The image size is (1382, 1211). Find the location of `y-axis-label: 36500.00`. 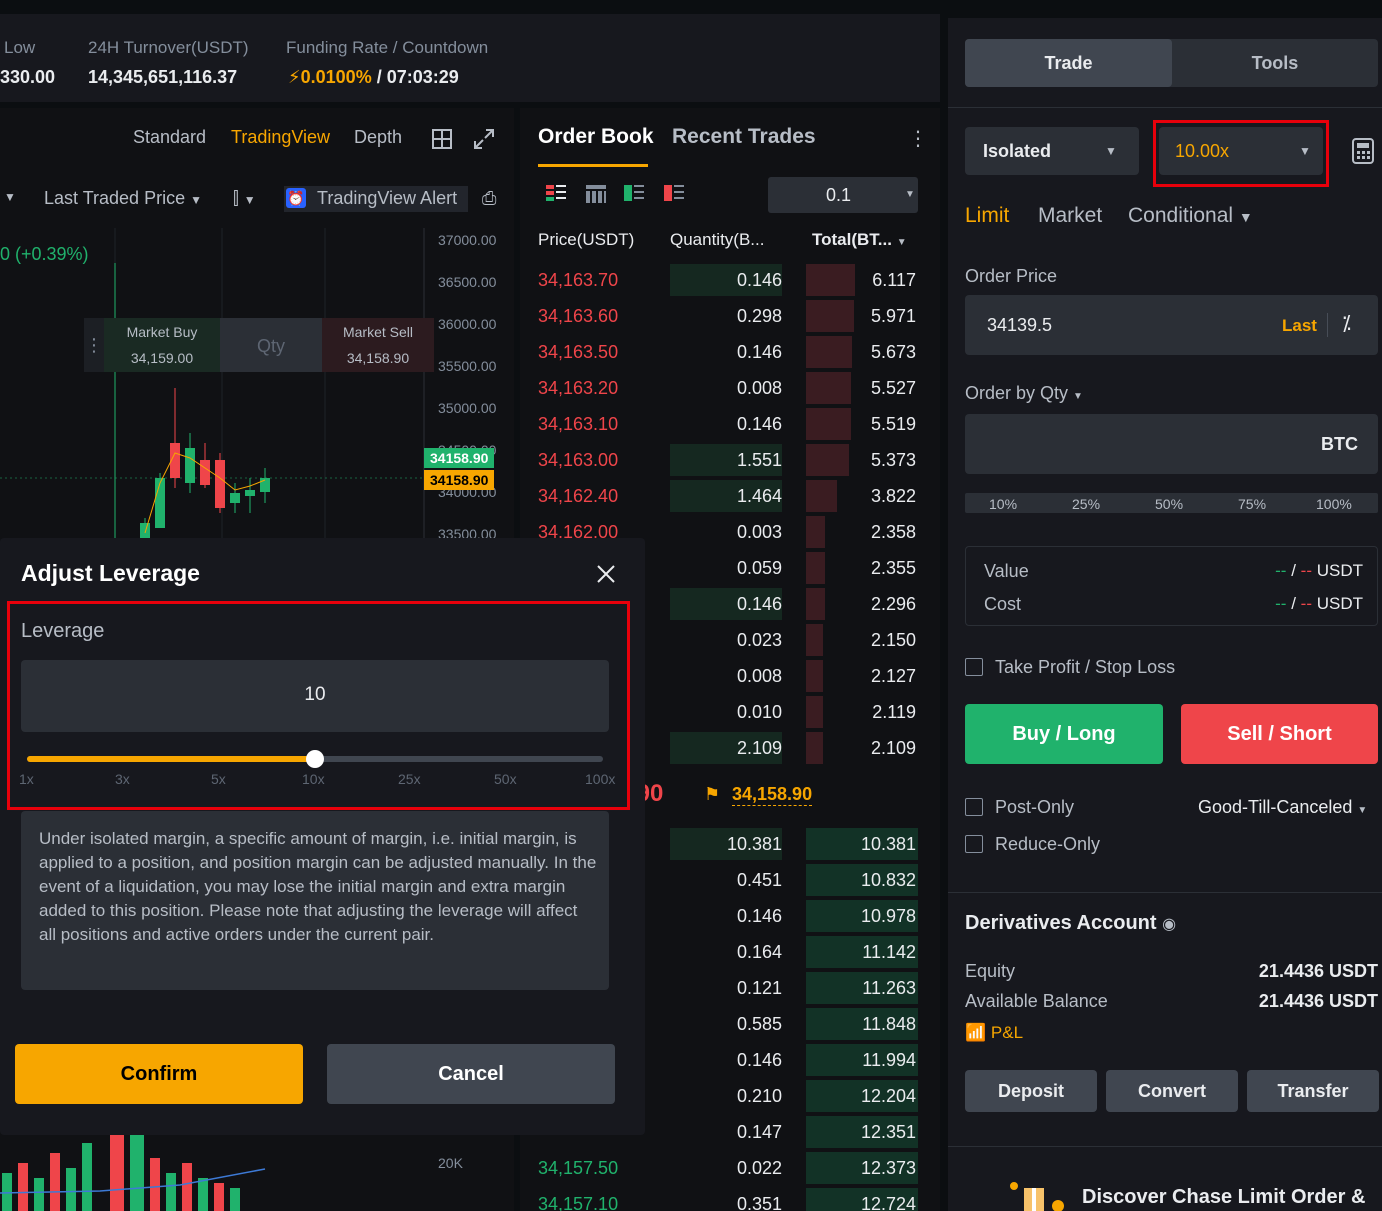

y-axis-label: 36500.00 is located at coordinates (467, 282).